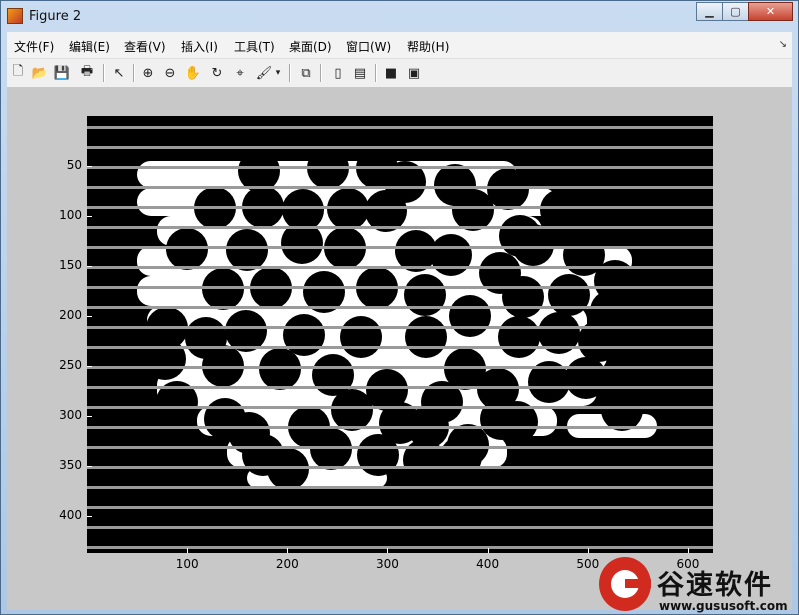 The width and height of the screenshot is (799, 615). I want to click on data-cursor-icon: ⌖, so click(240, 73).